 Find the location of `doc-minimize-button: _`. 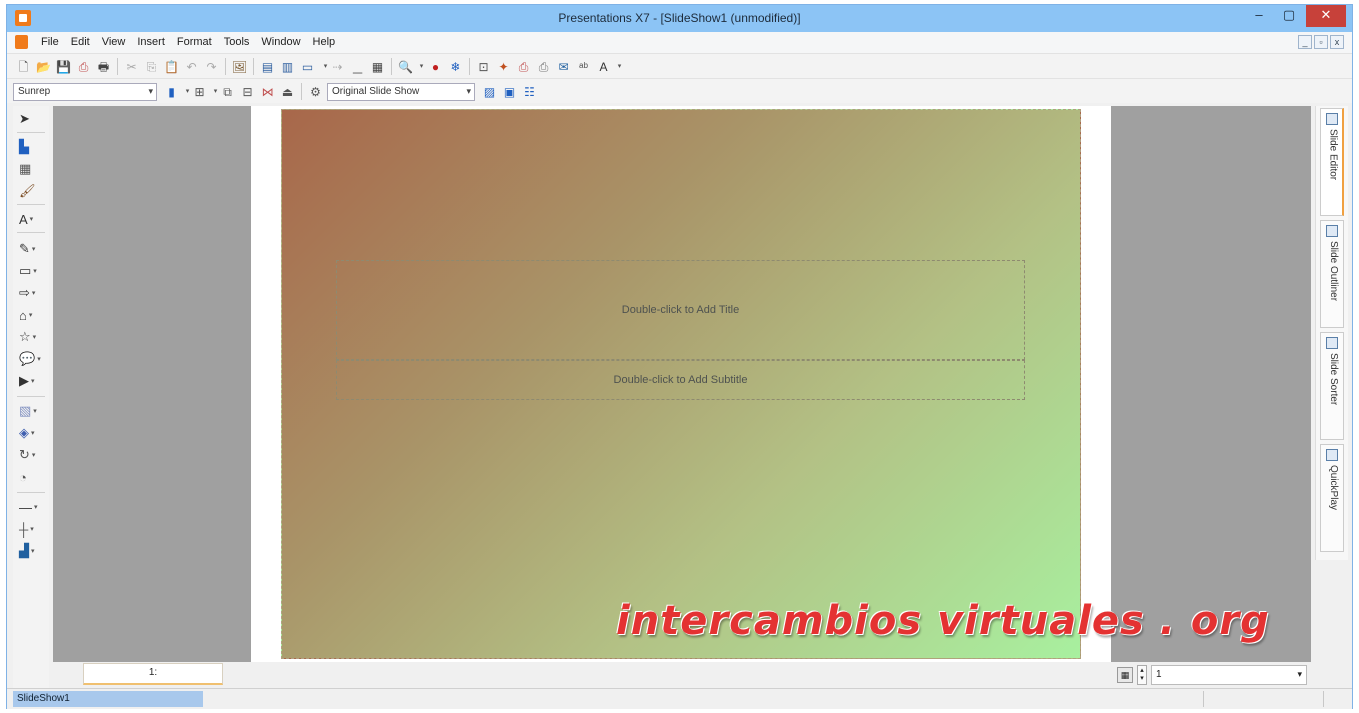

doc-minimize-button: _ is located at coordinates (1305, 42).